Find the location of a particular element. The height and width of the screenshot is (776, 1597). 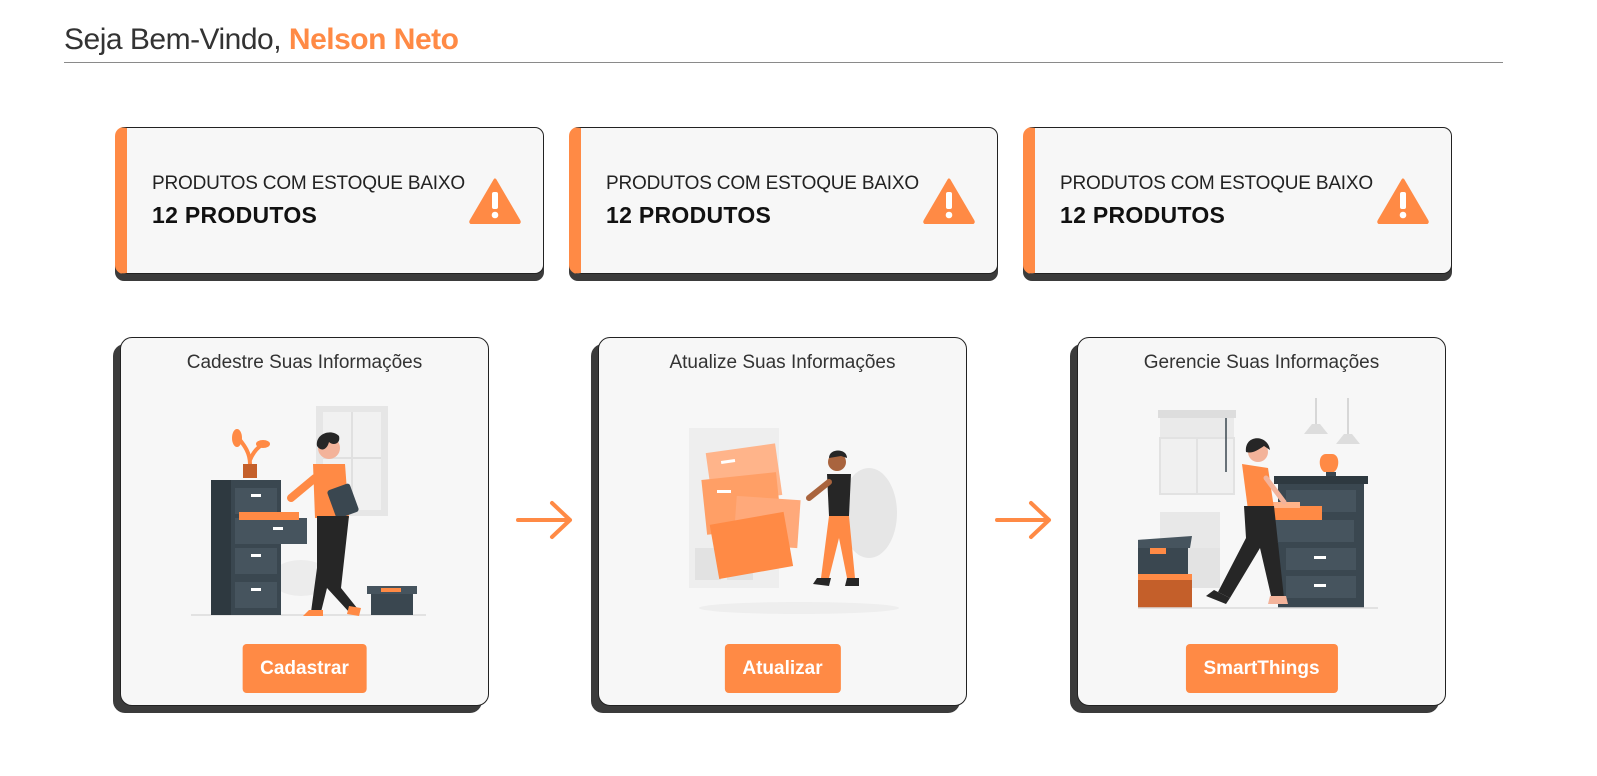

welcome-header: Seja Bem-Vindo, Nelson Neto is located at coordinates (783, 41).